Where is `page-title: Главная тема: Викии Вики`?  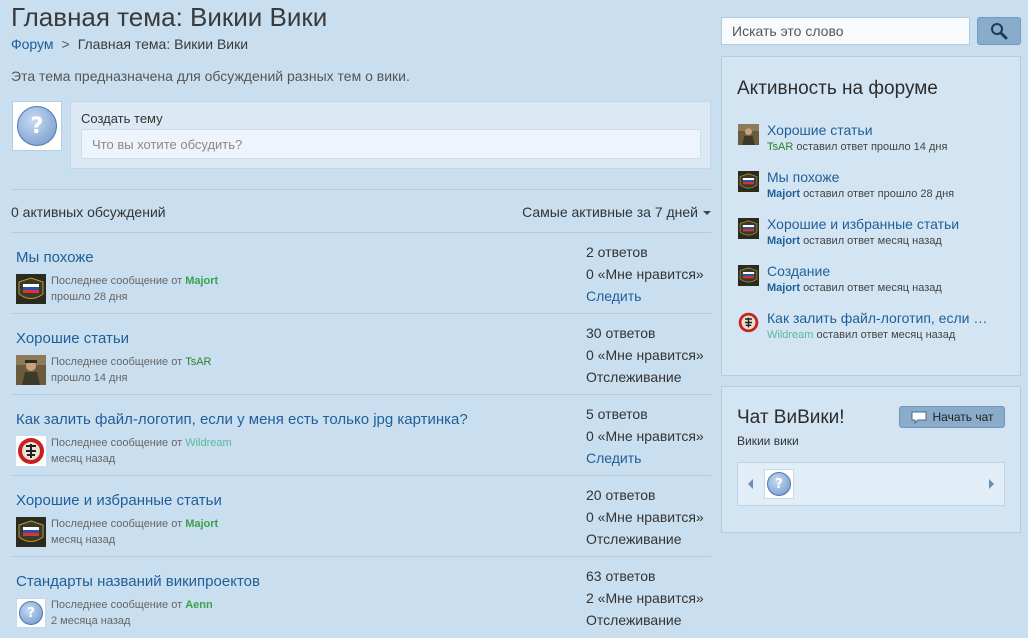 page-title: Главная тема: Викии Вики is located at coordinates (169, 17).